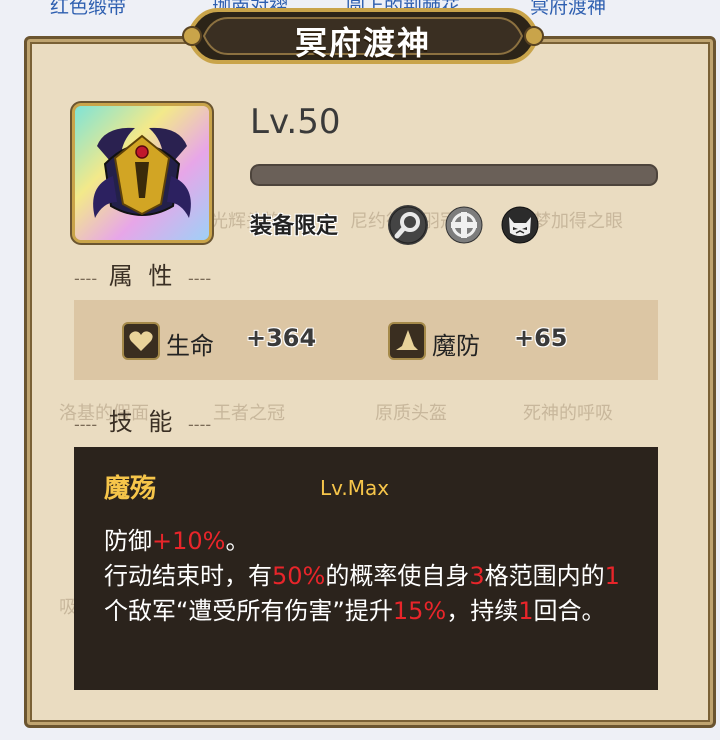  I want to click on bg-grid-label: 王者之冠, so click(249, 413).